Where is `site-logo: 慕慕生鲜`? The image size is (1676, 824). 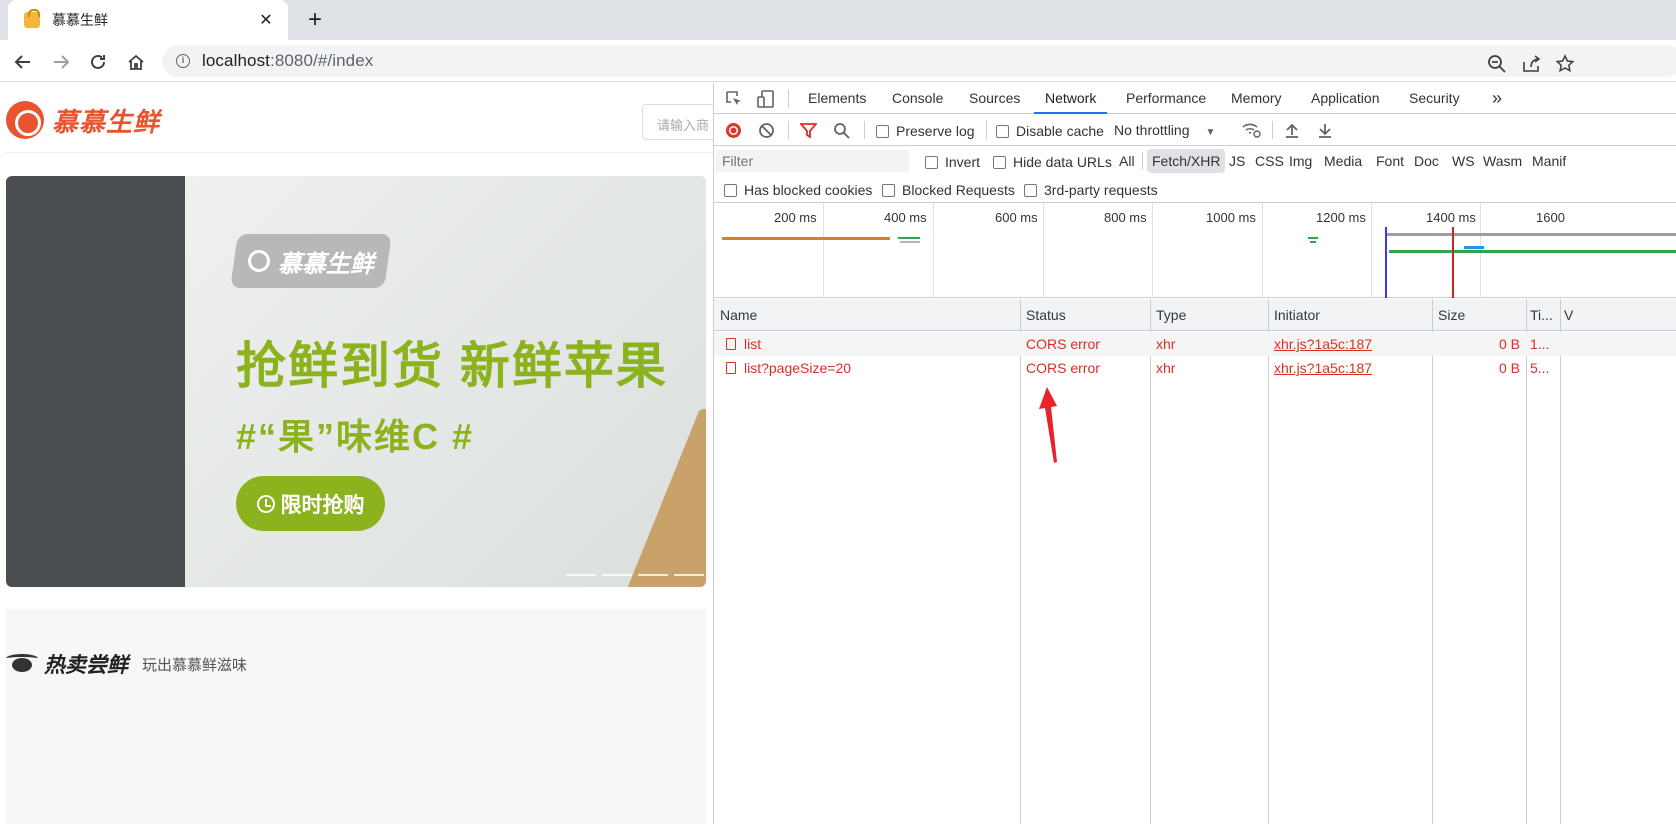 site-logo: 慕慕生鲜 is located at coordinates (83, 120).